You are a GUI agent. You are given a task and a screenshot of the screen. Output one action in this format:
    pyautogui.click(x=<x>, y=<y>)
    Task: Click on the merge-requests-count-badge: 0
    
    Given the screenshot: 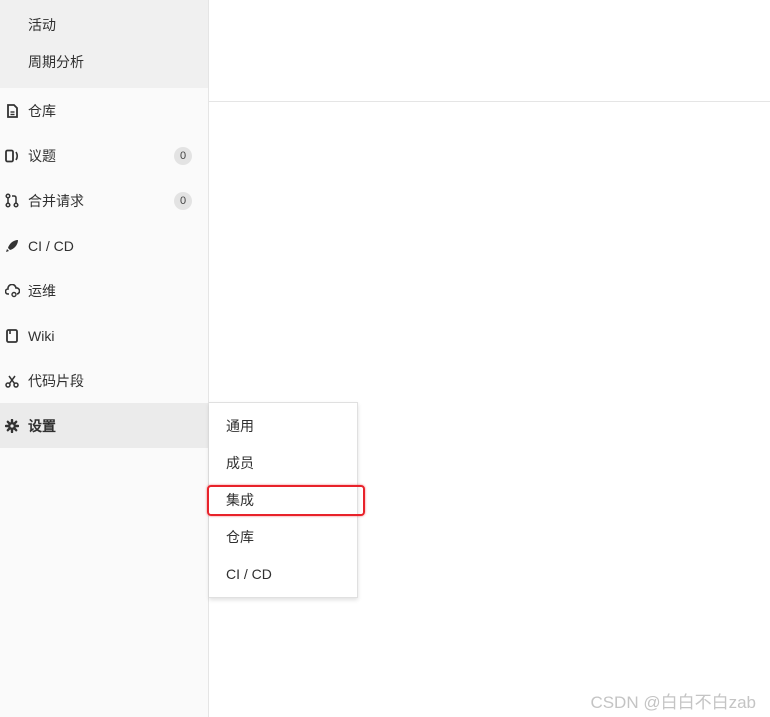 What is the action you would take?
    pyautogui.click(x=183, y=200)
    